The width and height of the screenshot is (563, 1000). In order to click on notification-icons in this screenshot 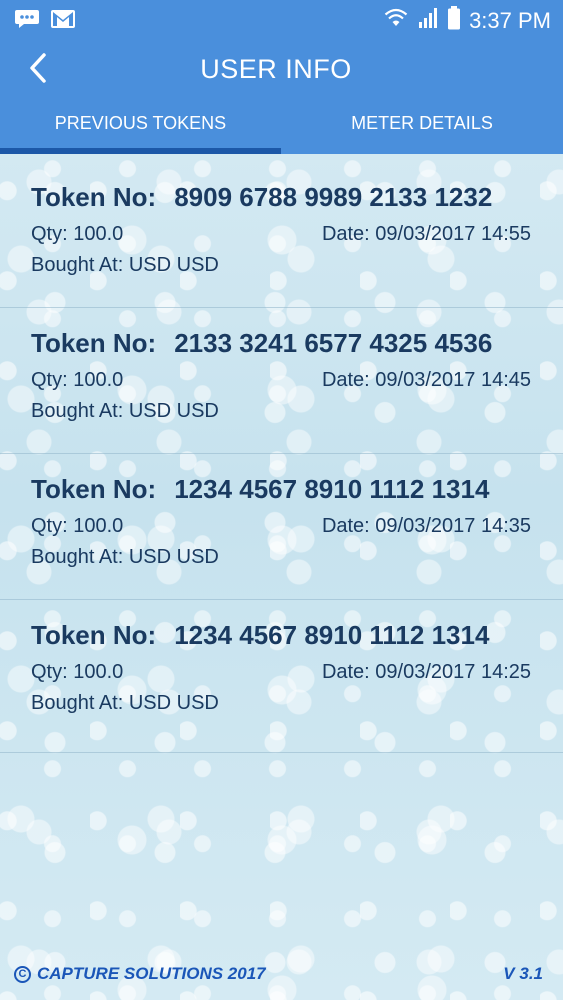, I will do `click(45, 18)`.